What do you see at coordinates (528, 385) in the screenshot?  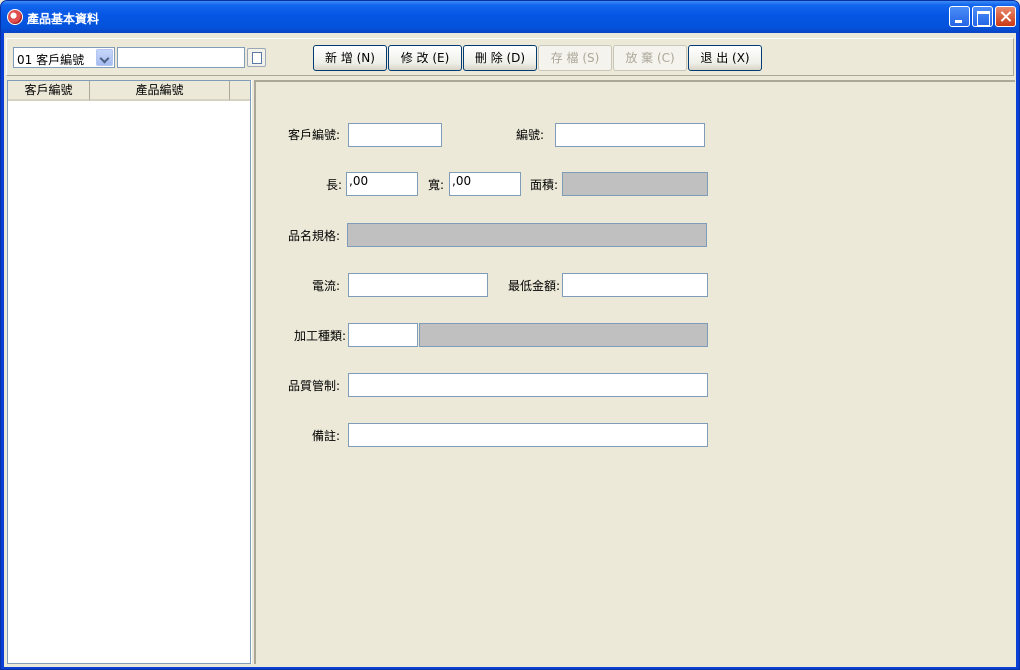 I see `qc-field` at bounding box center [528, 385].